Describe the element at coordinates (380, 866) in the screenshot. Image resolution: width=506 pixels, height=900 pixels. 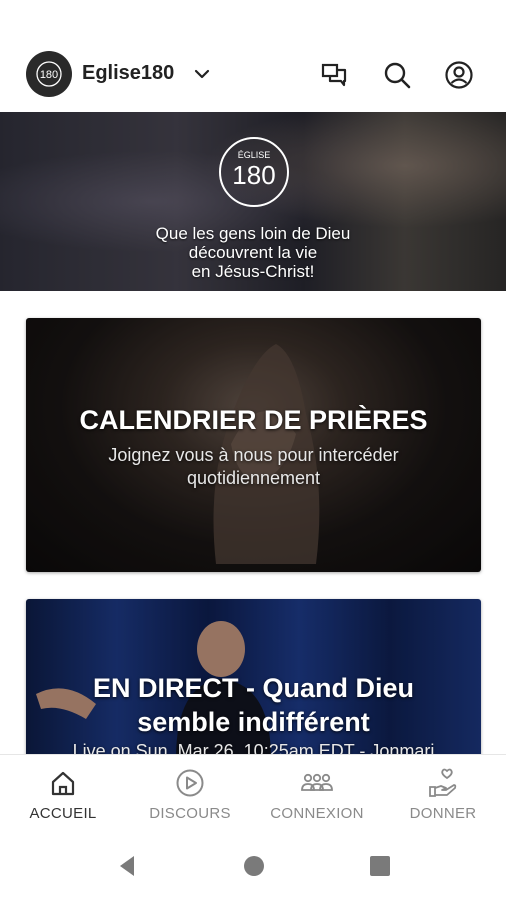
I see `recents-icon` at that location.